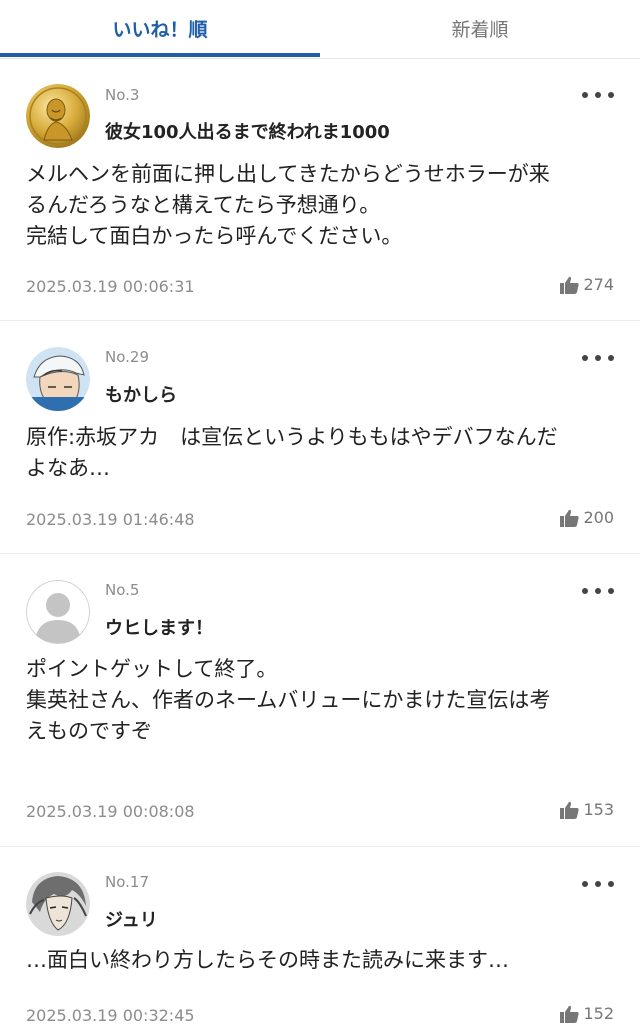 Image resolution: width=640 pixels, height=1025 pixels. What do you see at coordinates (127, 882) in the screenshot?
I see `comment-number: No.17` at bounding box center [127, 882].